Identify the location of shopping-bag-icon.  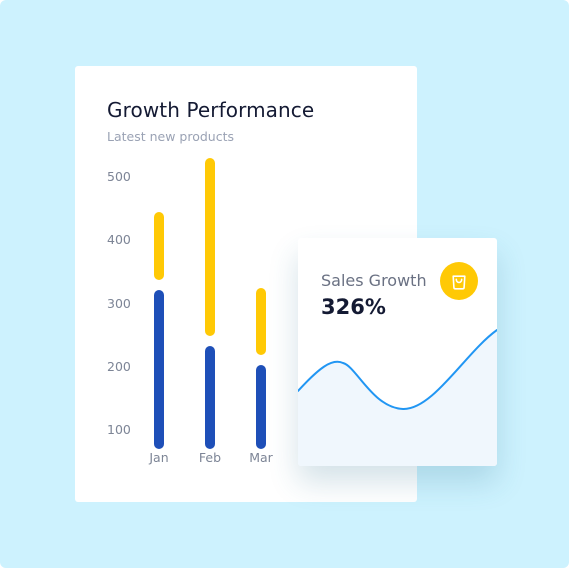
(459, 282).